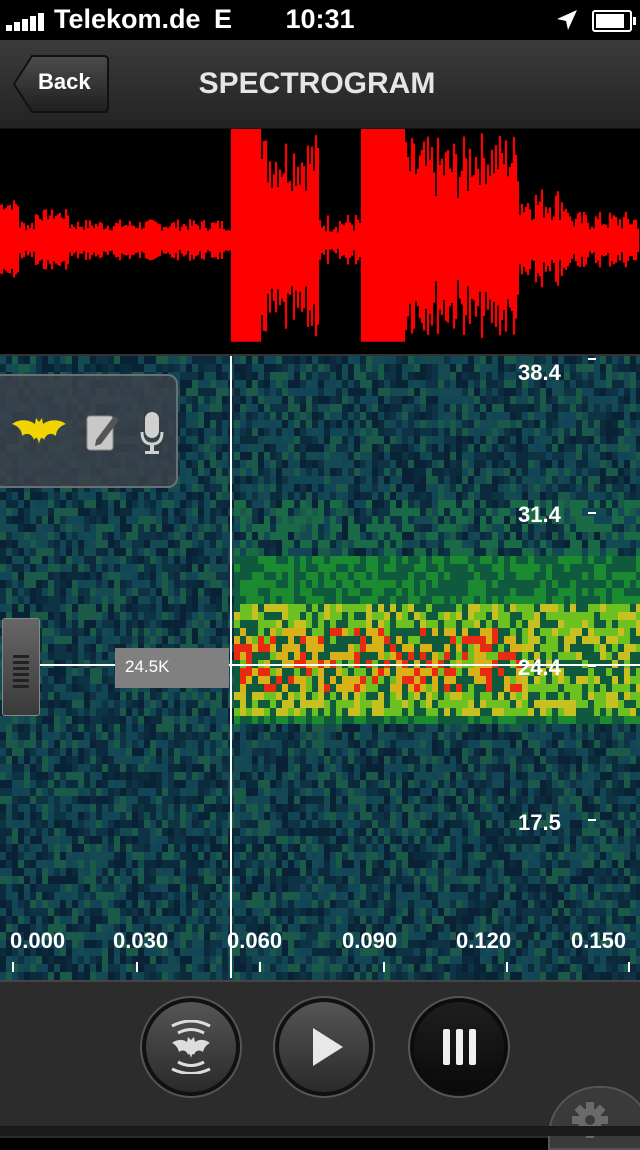 The height and width of the screenshot is (1150, 640). I want to click on playback-toolbar, so click(320, 1065).